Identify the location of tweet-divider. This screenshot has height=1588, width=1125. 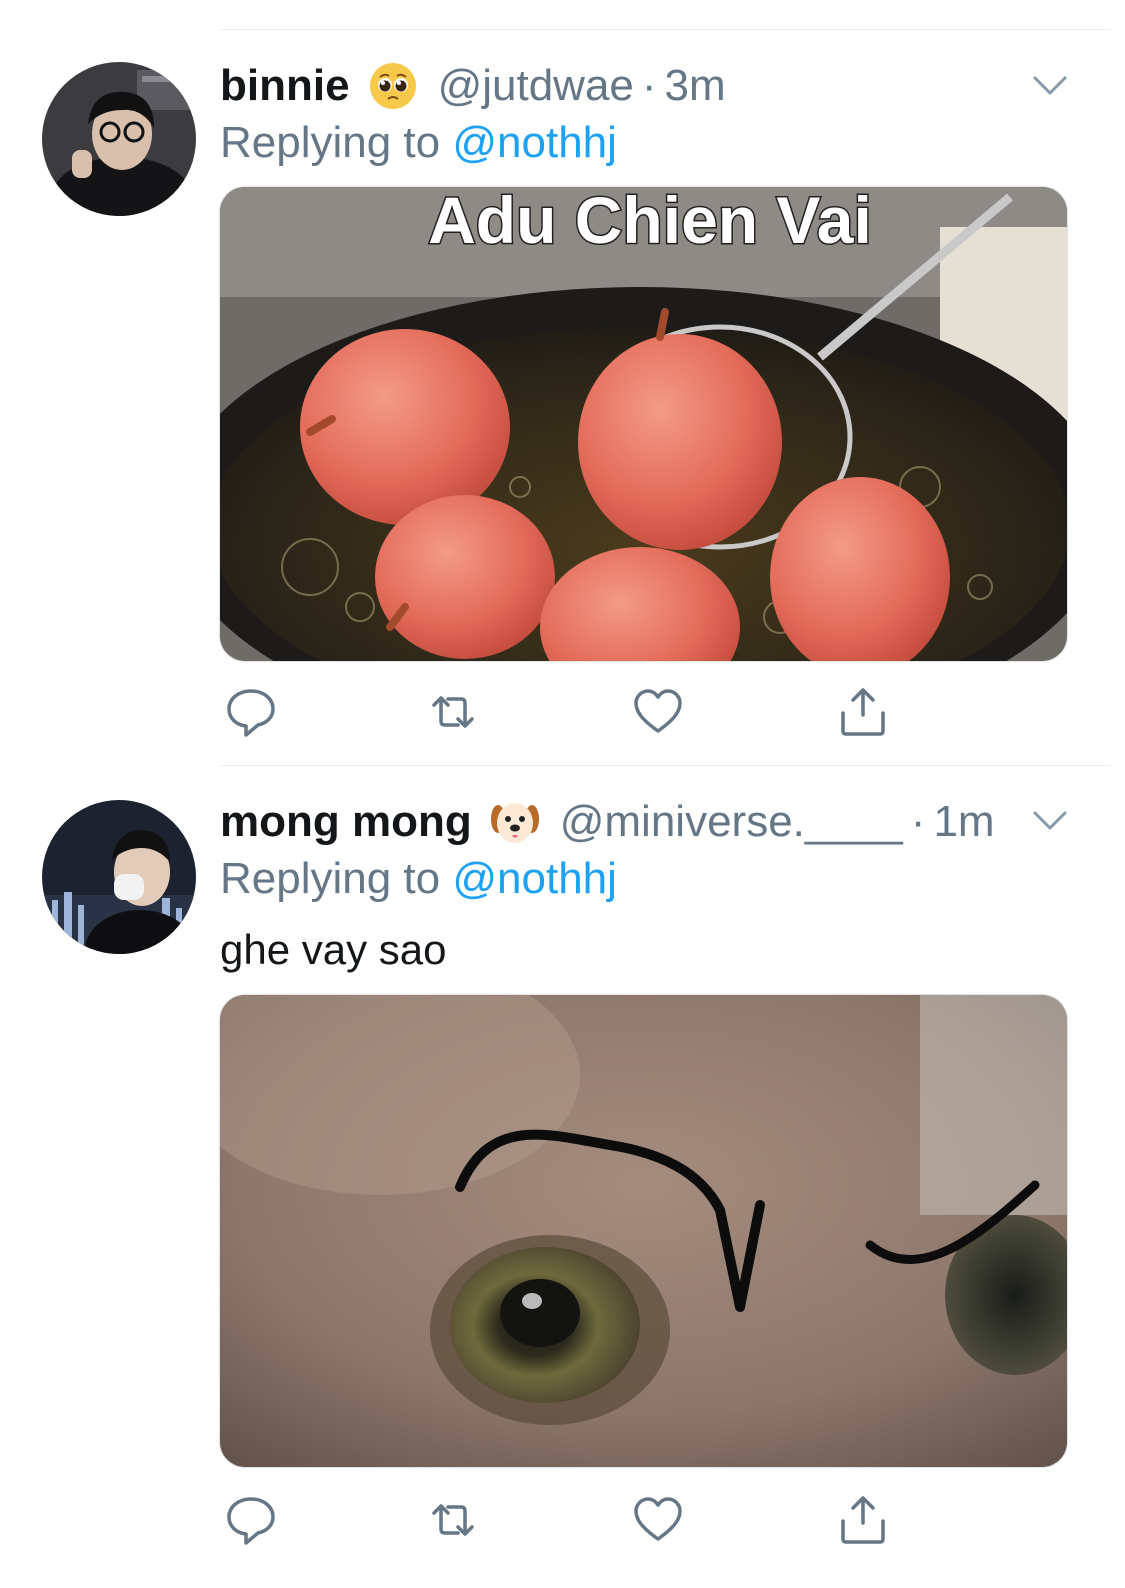
(665, 765).